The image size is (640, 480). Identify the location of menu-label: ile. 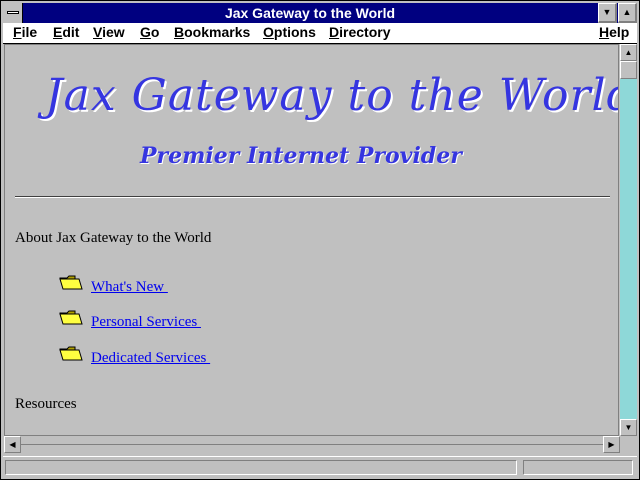
(29, 32).